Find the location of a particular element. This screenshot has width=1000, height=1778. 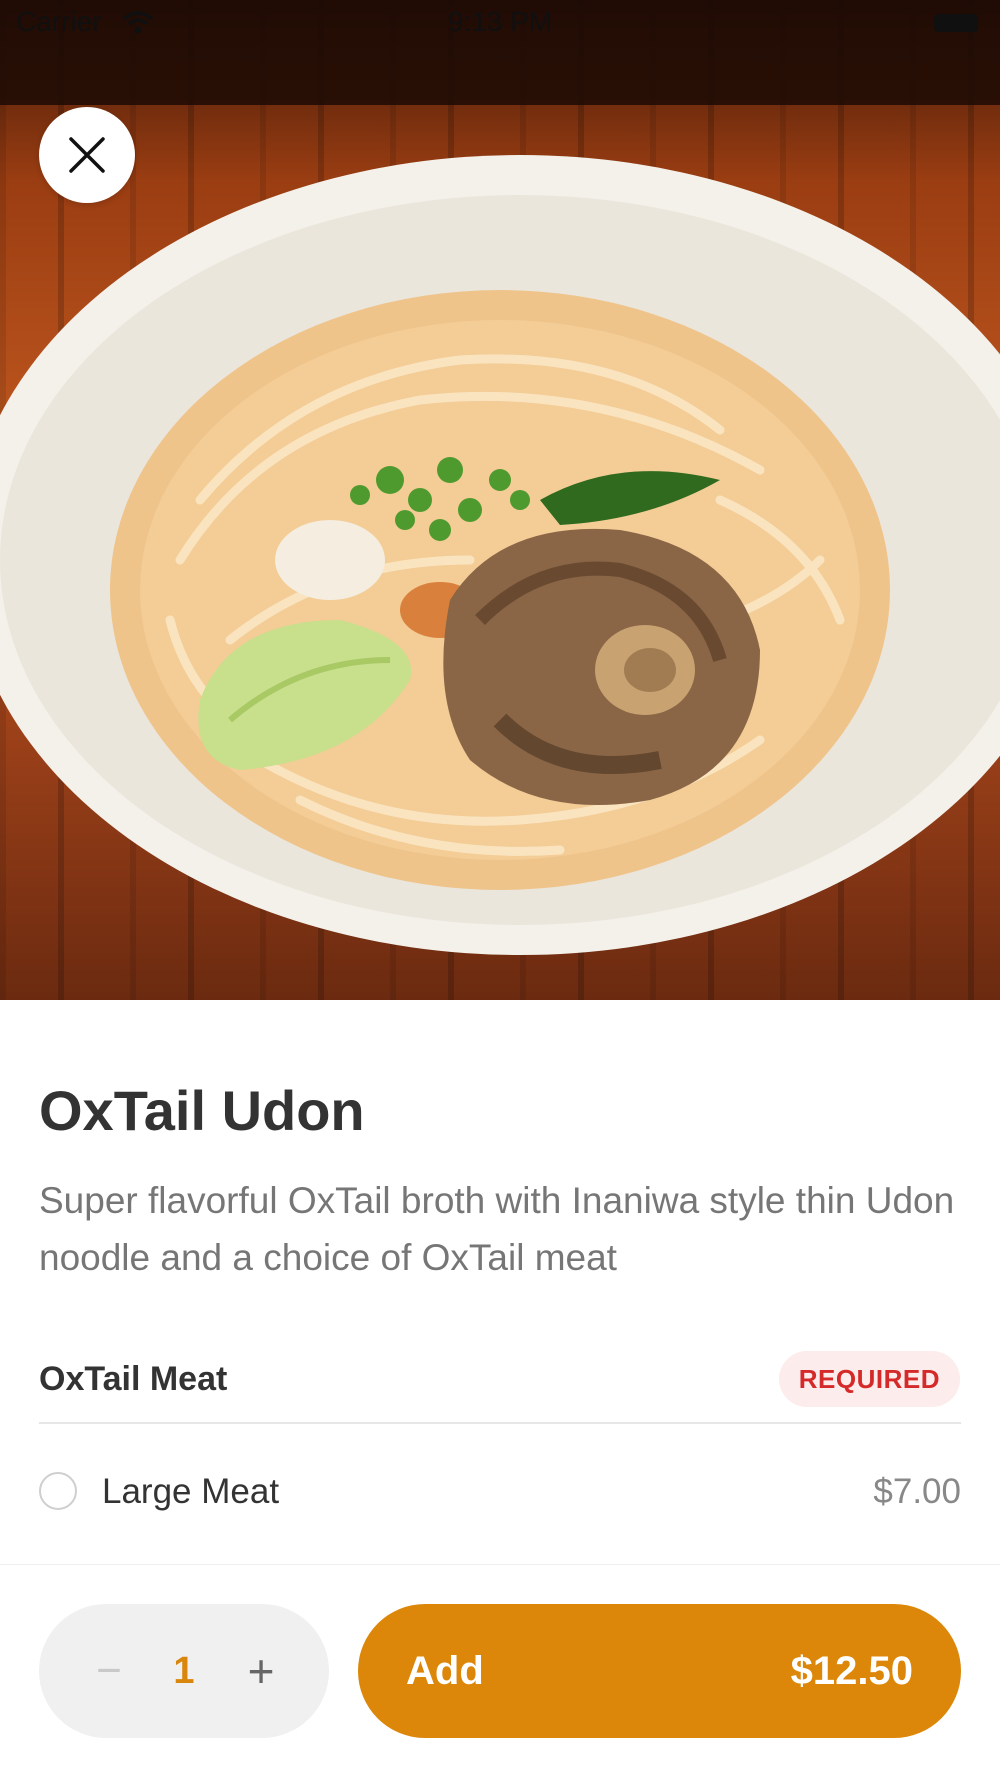

quantity-stepper: − 1 + is located at coordinates (184, 1671).